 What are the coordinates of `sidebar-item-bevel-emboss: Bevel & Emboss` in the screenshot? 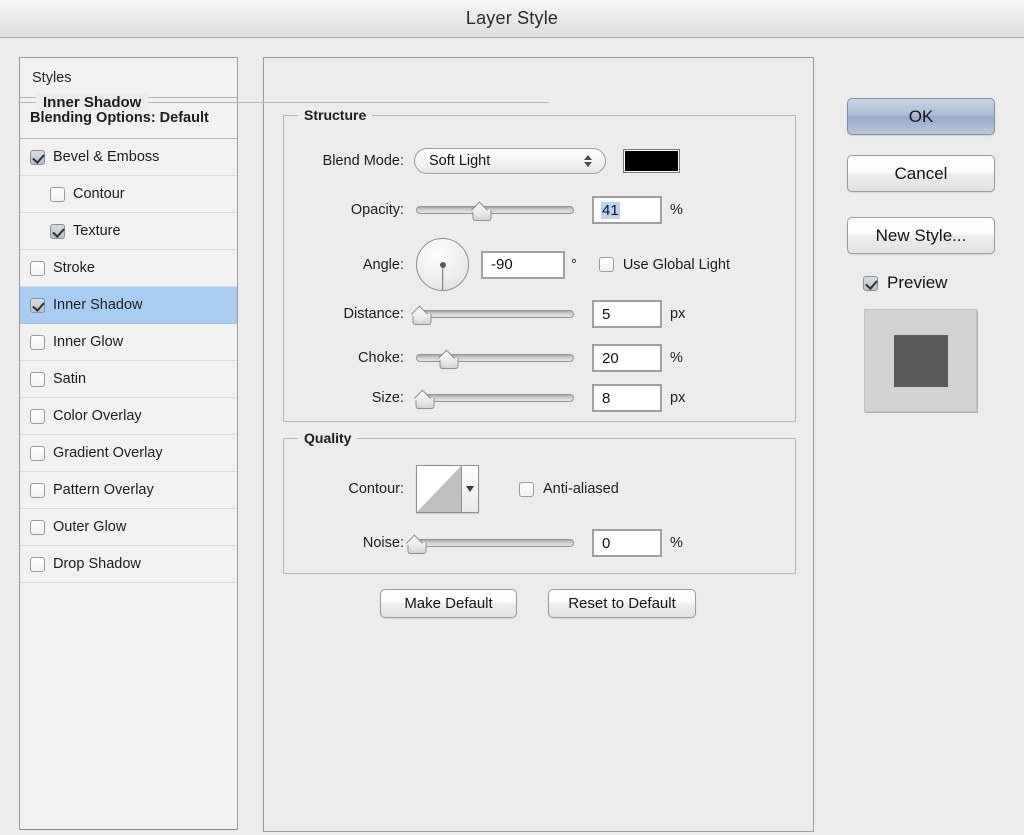 It's located at (128, 157).